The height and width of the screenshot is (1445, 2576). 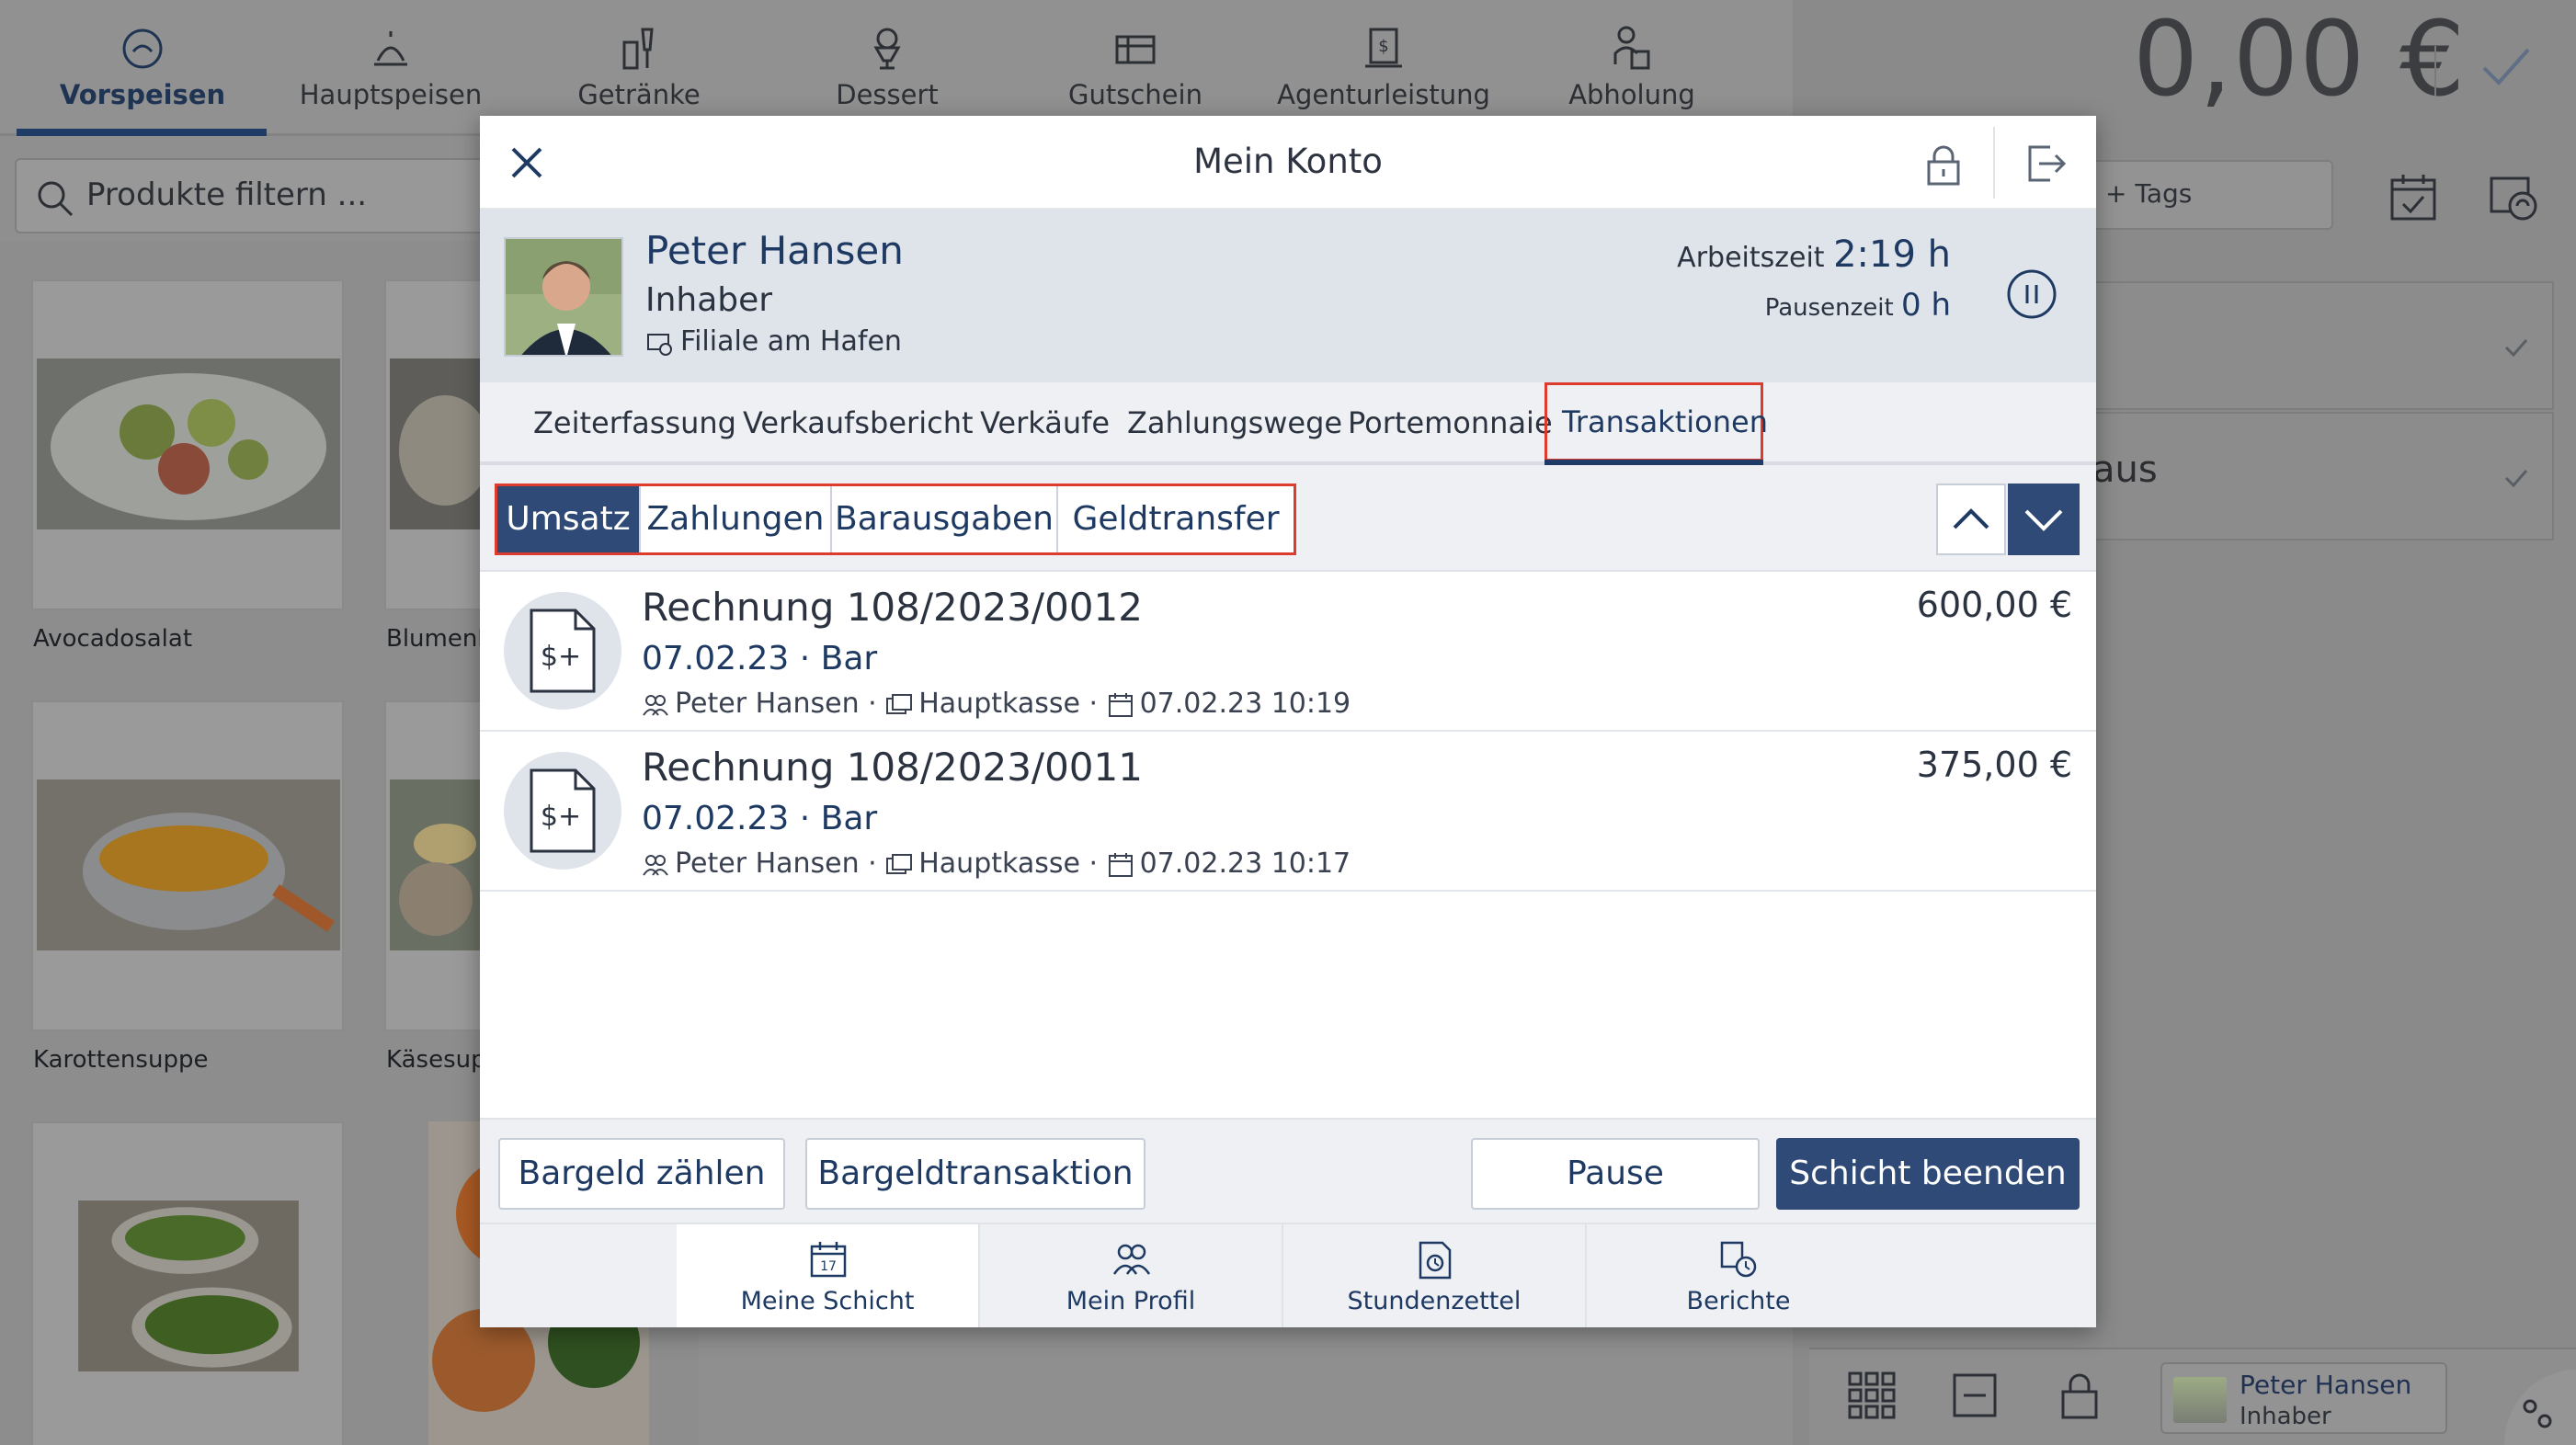 I want to click on category-hauptspeisen: Hauptspeisen, so click(x=391, y=68).